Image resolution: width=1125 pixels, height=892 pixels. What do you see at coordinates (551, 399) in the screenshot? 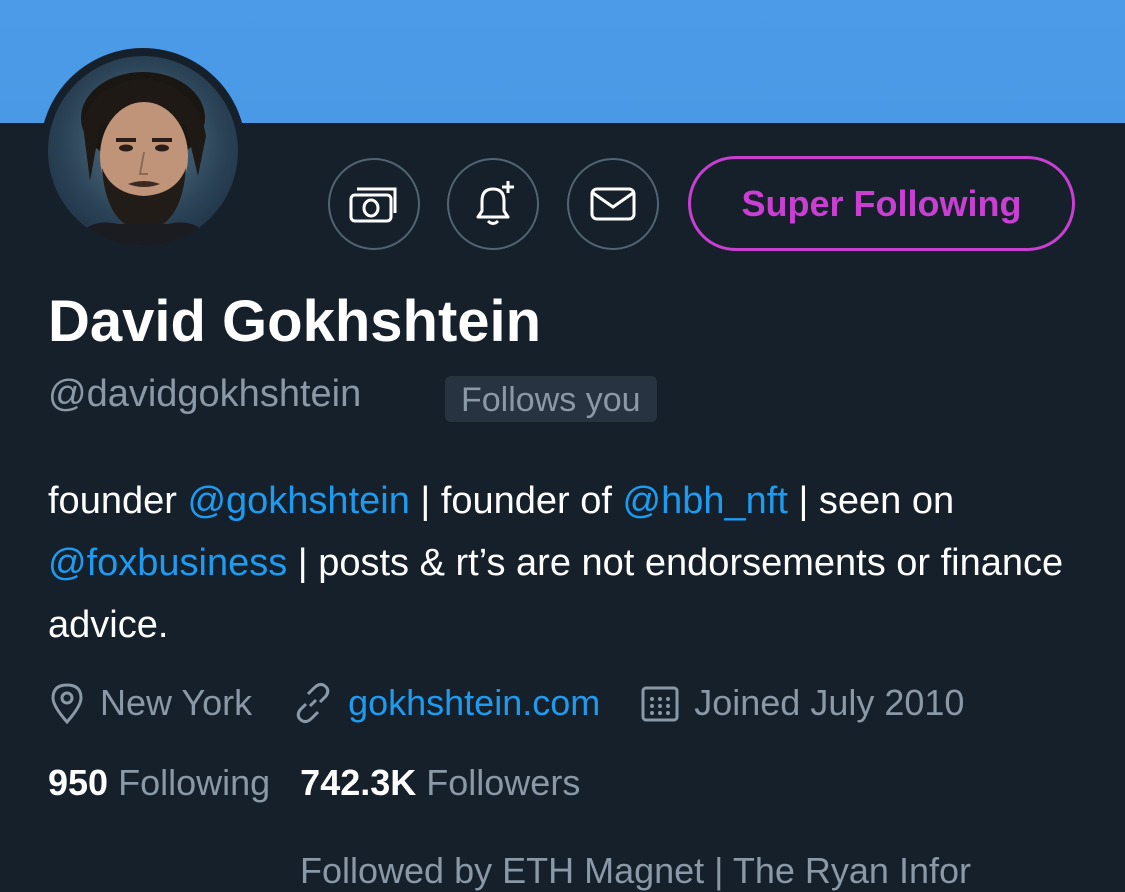
I see `follows-you-badge: Follows you` at bounding box center [551, 399].